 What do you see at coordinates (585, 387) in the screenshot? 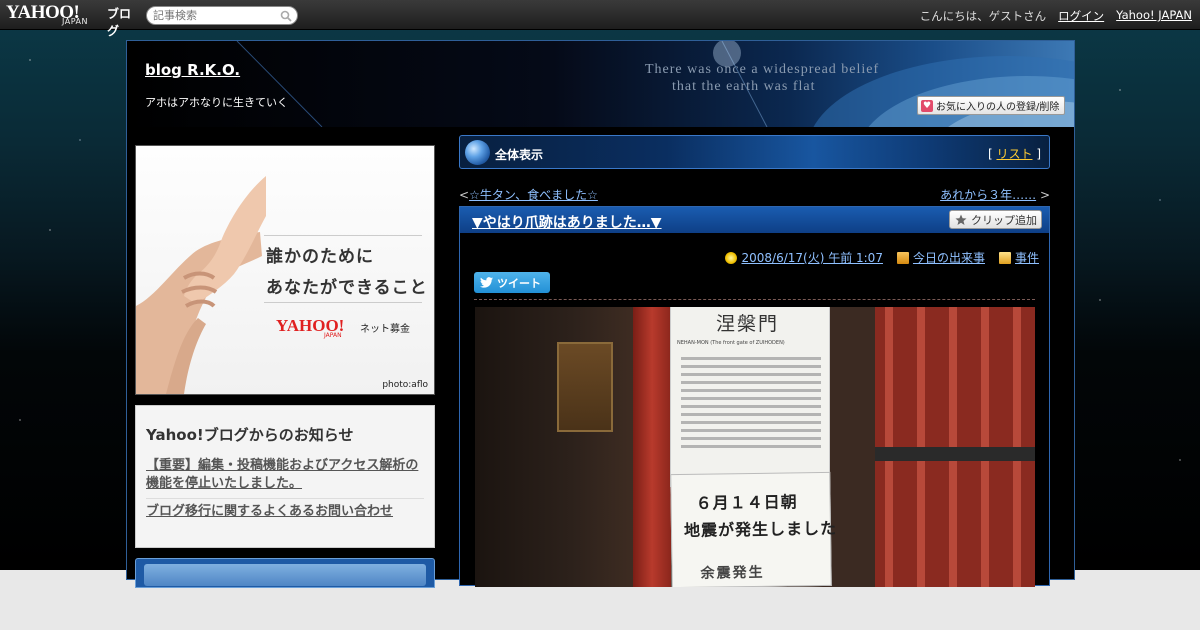
I see `photo-wooden-plaque` at bounding box center [585, 387].